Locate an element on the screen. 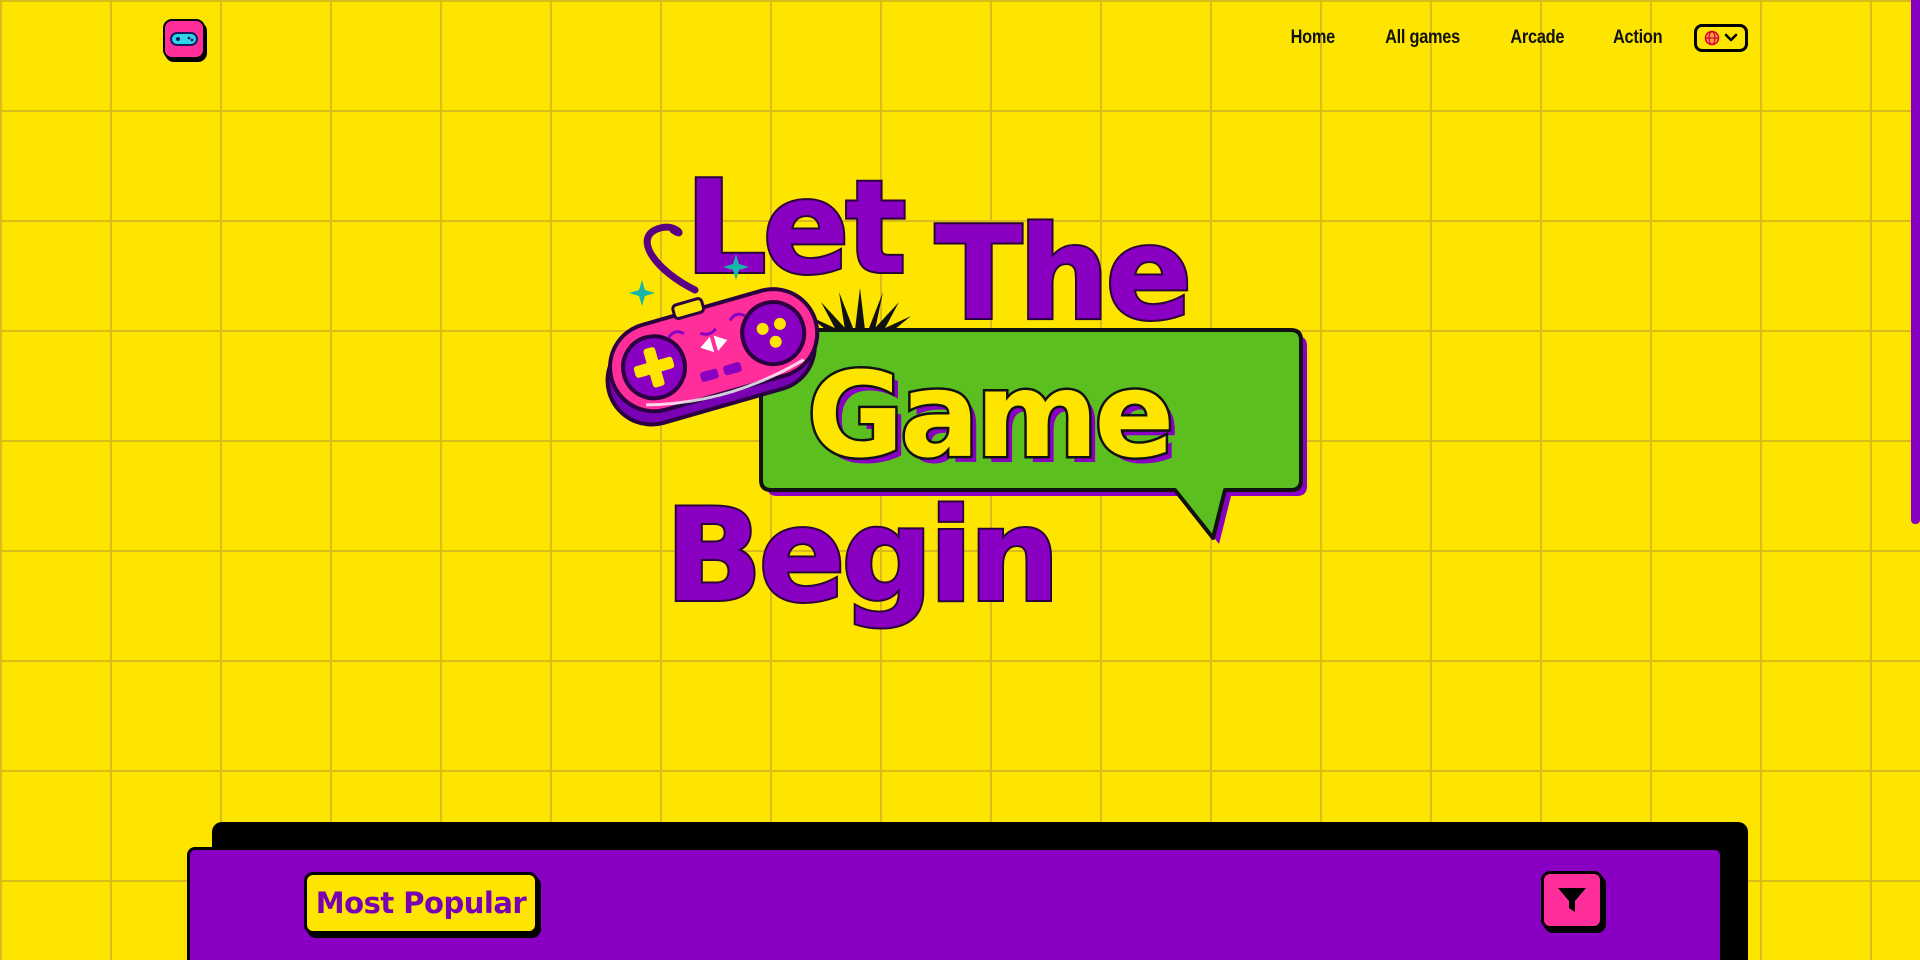 The height and width of the screenshot is (960, 1920). nav-action: Action is located at coordinates (1638, 38).